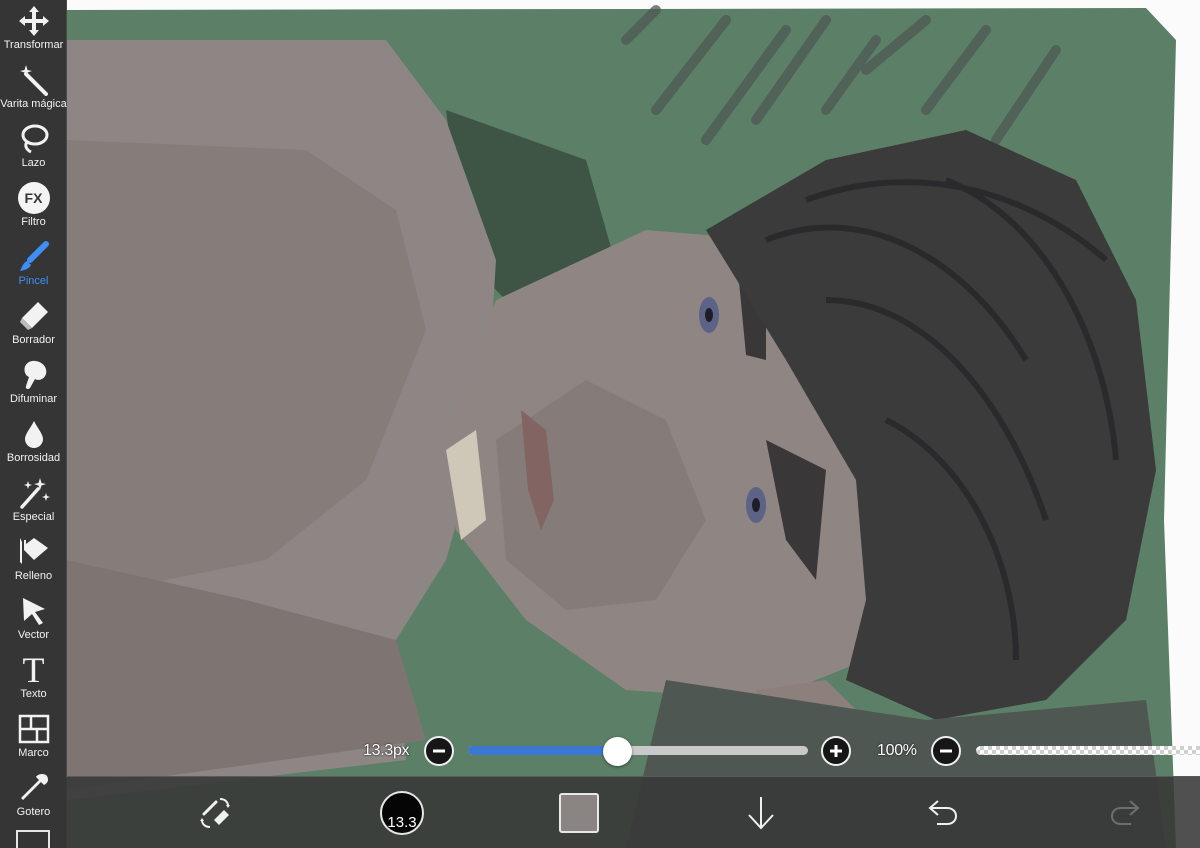  Describe the element at coordinates (33, 576) in the screenshot. I see `tool-fill-label: Relleno` at that location.